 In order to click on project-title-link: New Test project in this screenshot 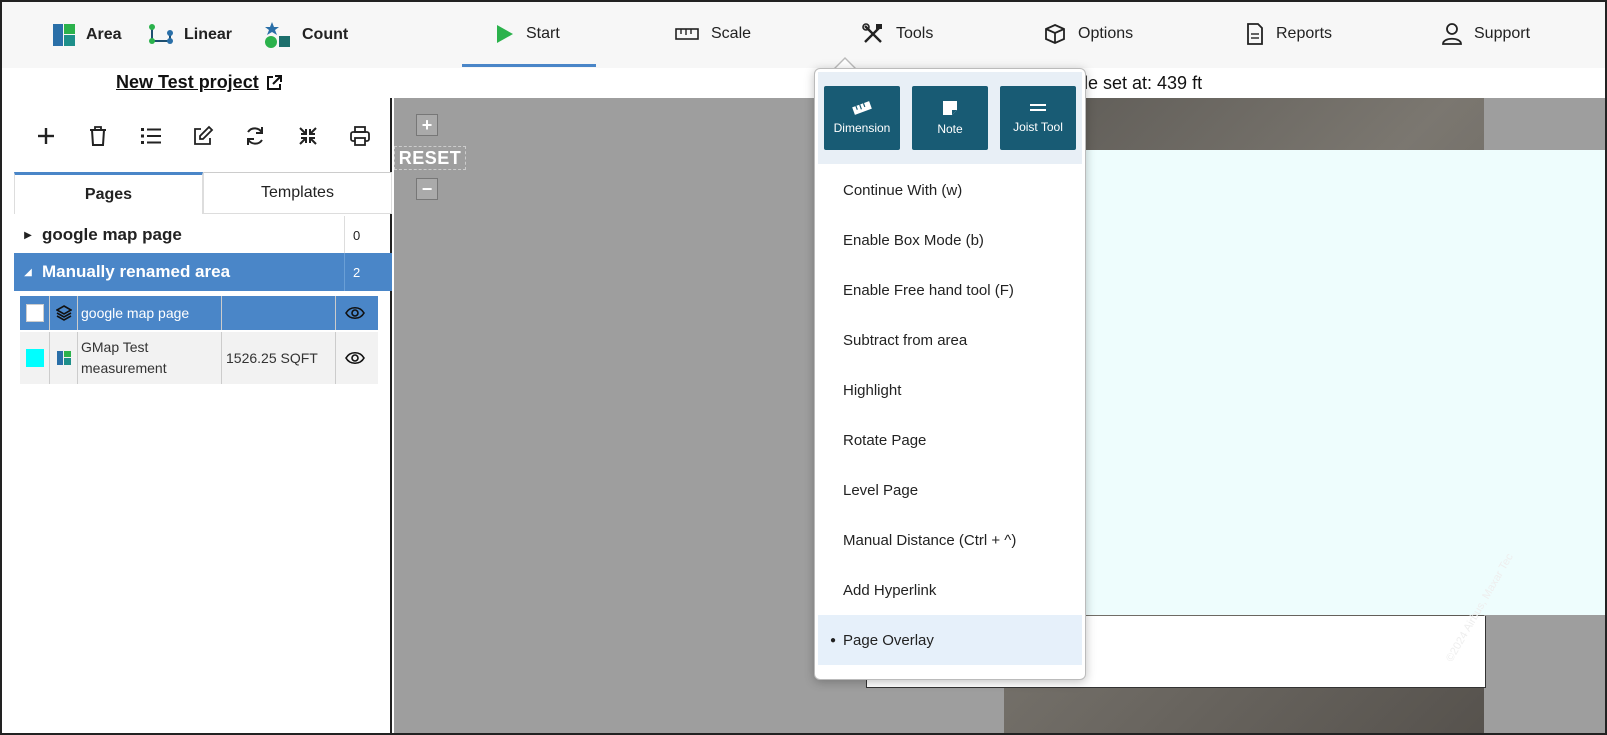, I will do `click(199, 82)`.